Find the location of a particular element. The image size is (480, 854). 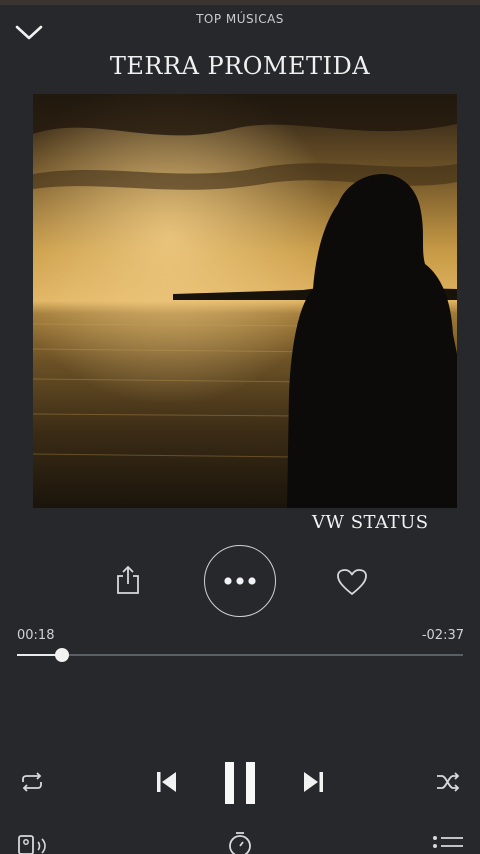

repeat-button is located at coordinates (32, 782).